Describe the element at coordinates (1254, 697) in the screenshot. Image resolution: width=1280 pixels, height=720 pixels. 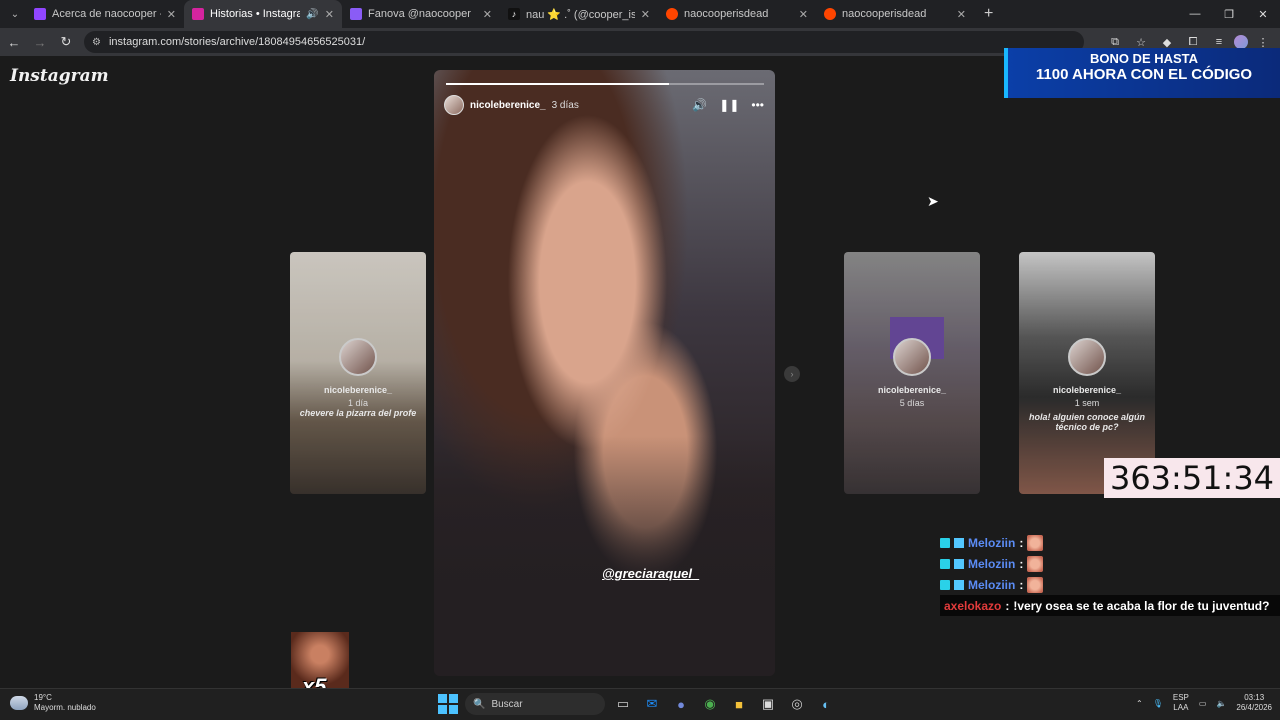
I see `clock-time: 03:13` at that location.